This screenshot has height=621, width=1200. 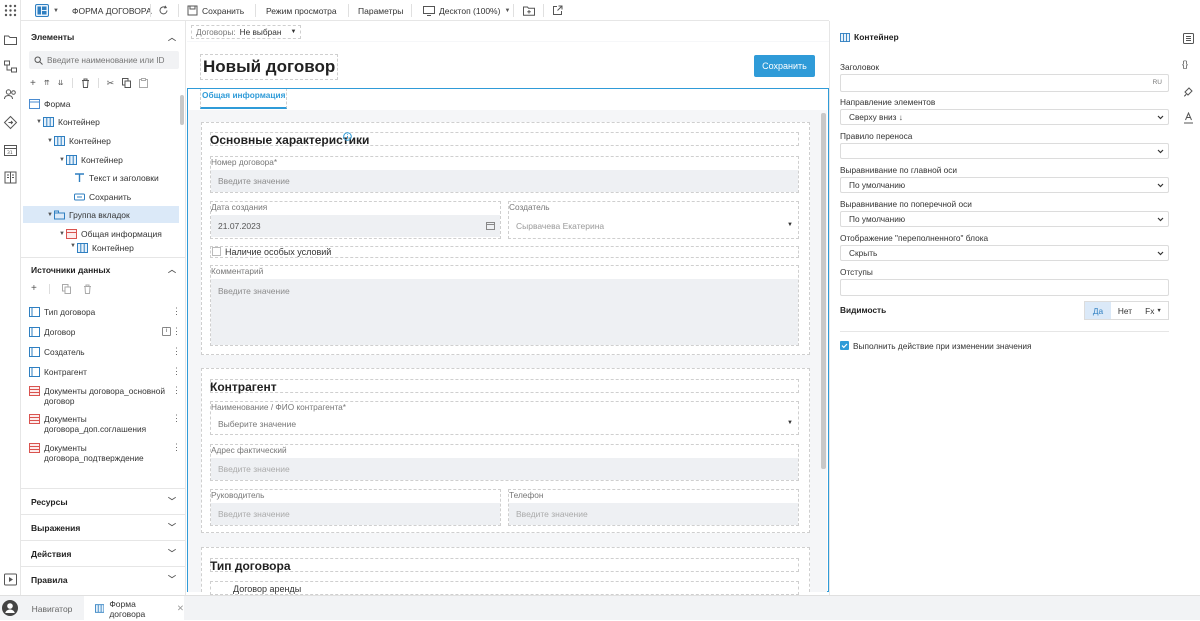 What do you see at coordinates (101, 233) in the screenshot?
I see `tree-item-tab: ▼ Общая информация` at bounding box center [101, 233].